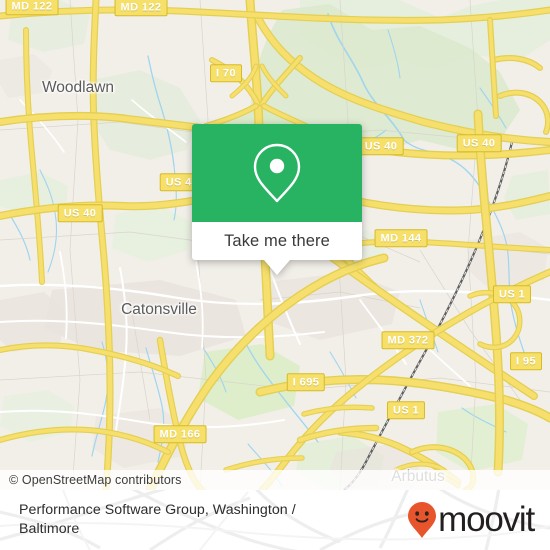 The image size is (550, 550). What do you see at coordinates (91, 480) in the screenshot?
I see `attribution-text: © OpenStreetMap contributors` at bounding box center [91, 480].